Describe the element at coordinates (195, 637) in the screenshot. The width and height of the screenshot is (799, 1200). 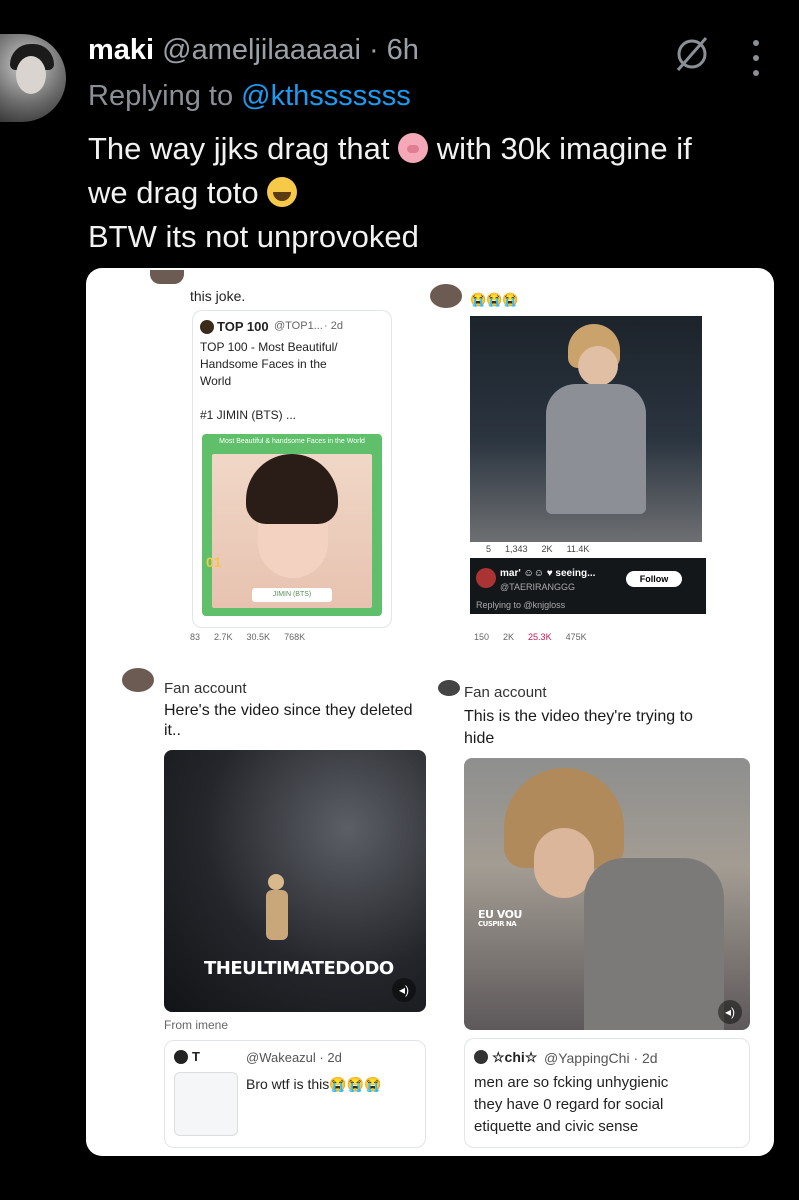
I see `reply-count: 83` at that location.